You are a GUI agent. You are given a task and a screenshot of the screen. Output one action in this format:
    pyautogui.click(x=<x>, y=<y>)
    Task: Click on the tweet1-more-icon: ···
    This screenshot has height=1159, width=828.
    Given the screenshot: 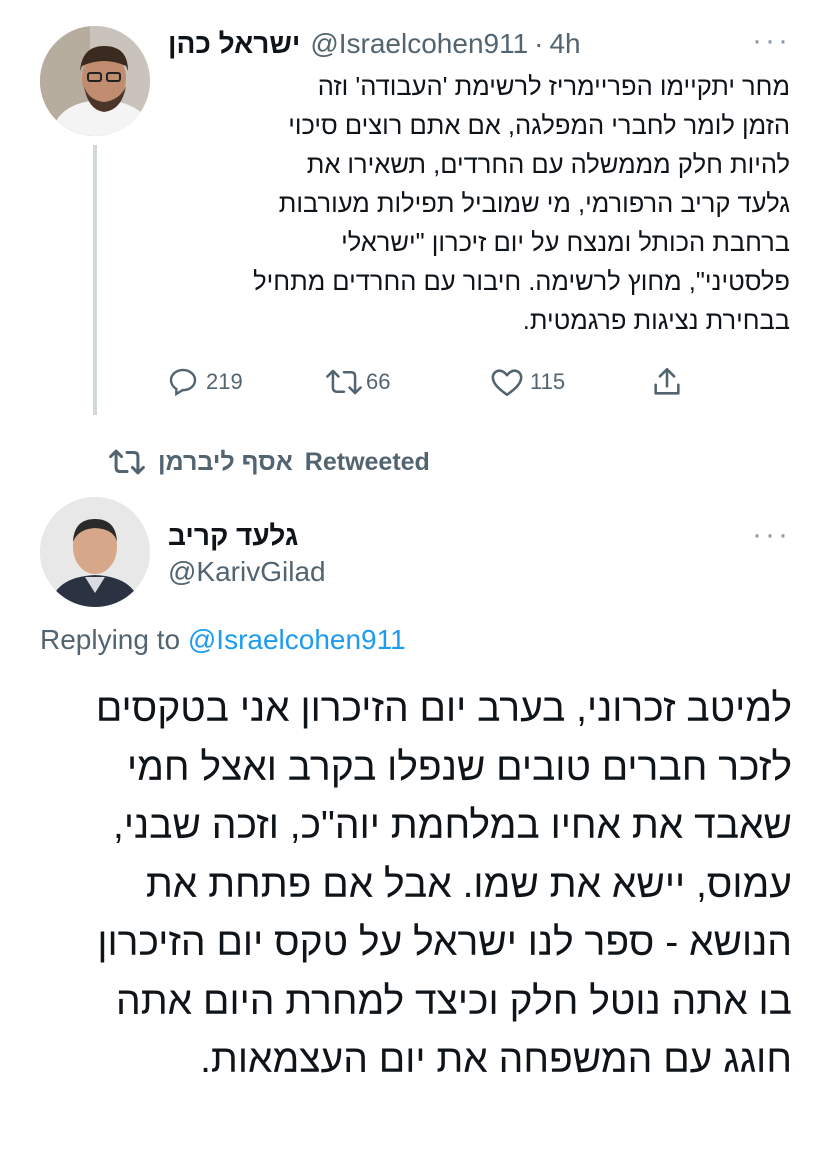 What is the action you would take?
    pyautogui.click(x=772, y=41)
    